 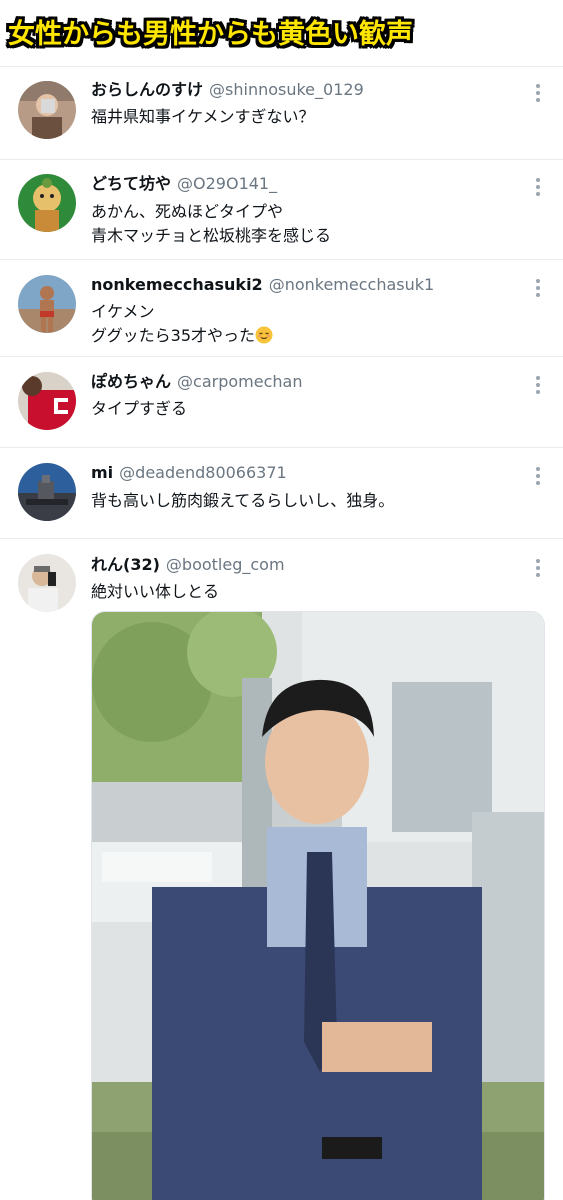 I want to click on tweet-text: 青木マッチョと松坂桃李を感じる, so click(x=211, y=235).